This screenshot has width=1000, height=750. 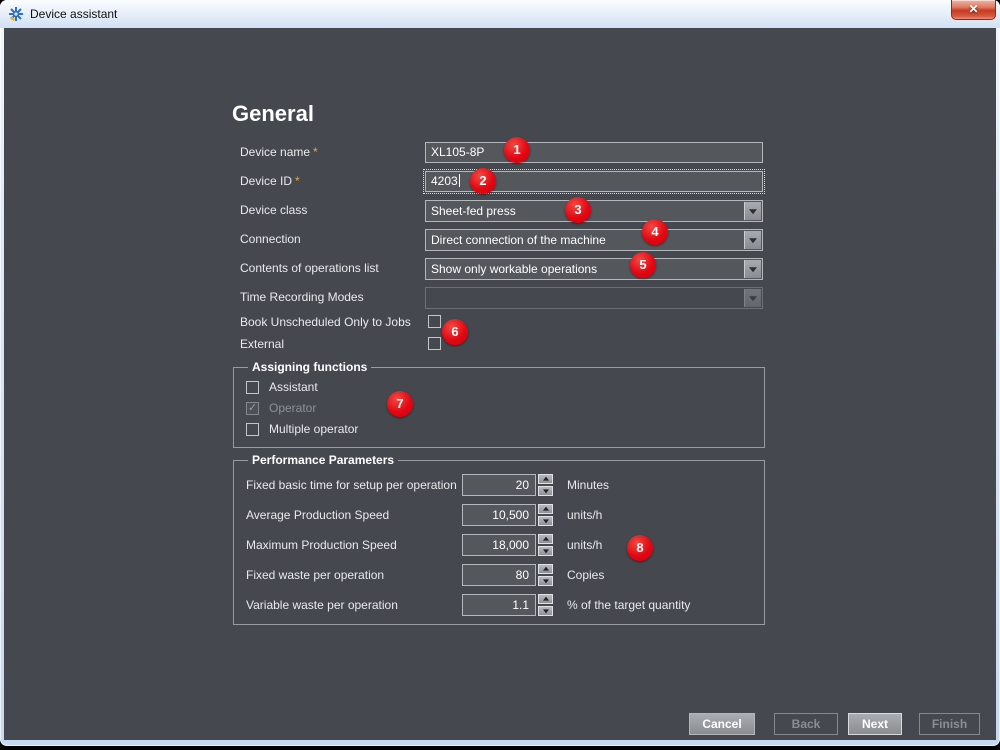 I want to click on operations-list-label: Contents of operations list, so click(x=309, y=268).